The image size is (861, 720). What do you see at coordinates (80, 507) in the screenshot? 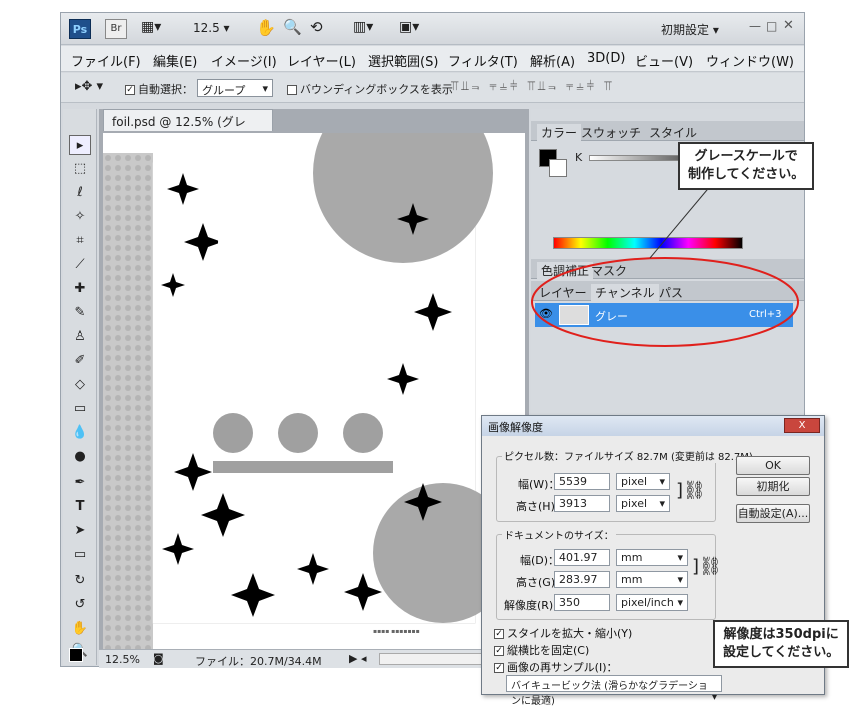
I see `type-tool-icon: T` at bounding box center [80, 507].